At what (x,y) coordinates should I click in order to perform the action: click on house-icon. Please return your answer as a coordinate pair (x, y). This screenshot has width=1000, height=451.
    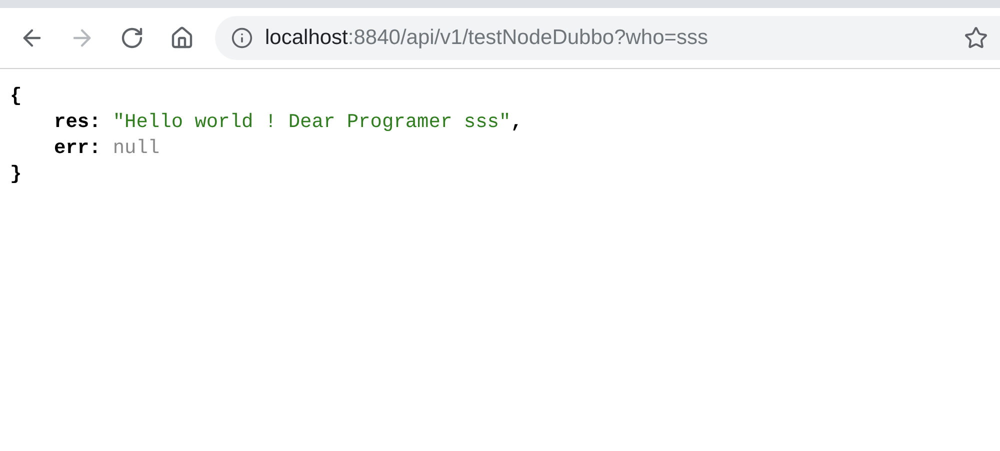
    Looking at the image, I should click on (182, 38).